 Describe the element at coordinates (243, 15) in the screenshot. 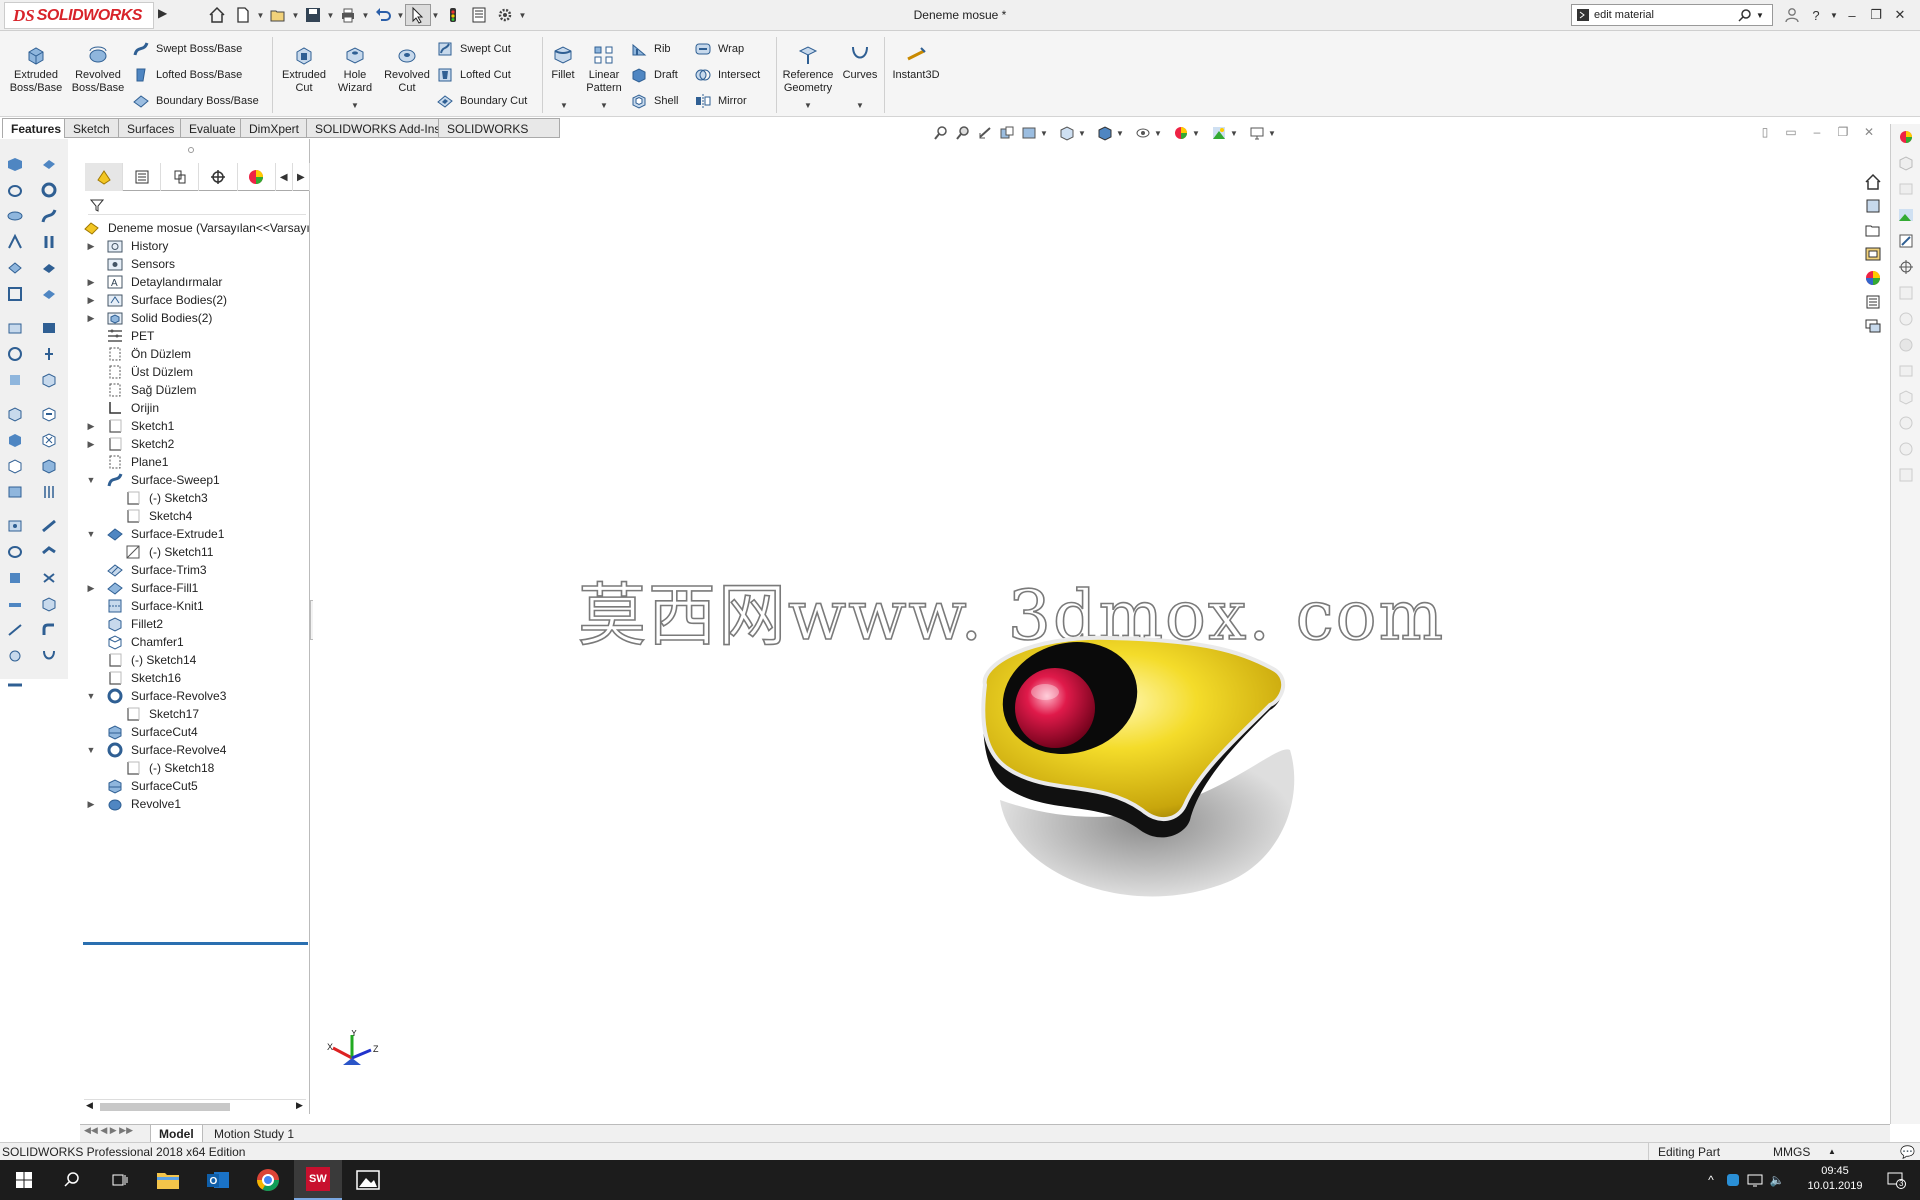

I see `new-document-icon` at that location.